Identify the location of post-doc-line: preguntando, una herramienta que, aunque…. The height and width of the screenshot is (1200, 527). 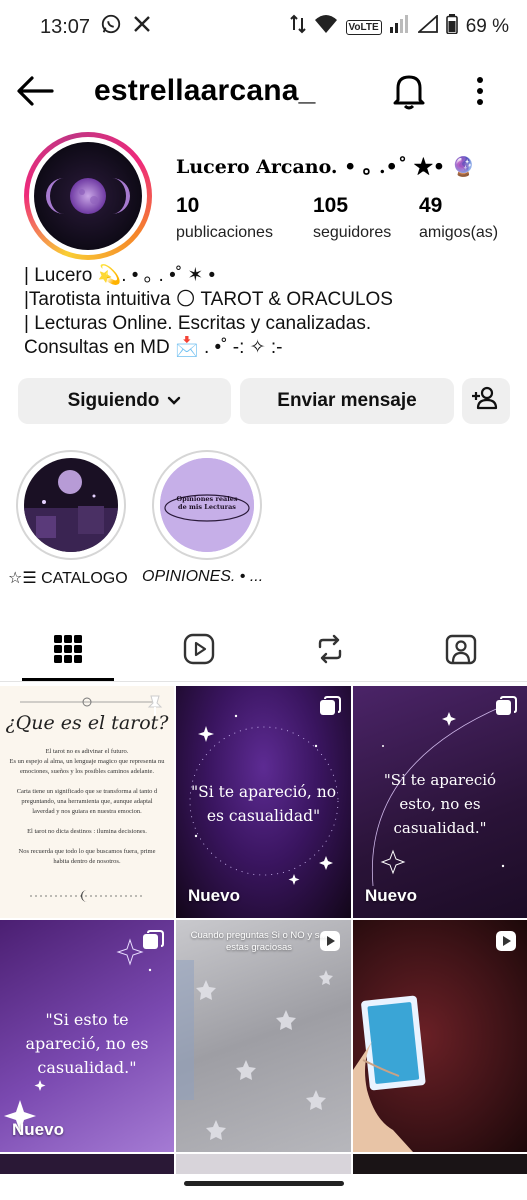
(87, 801).